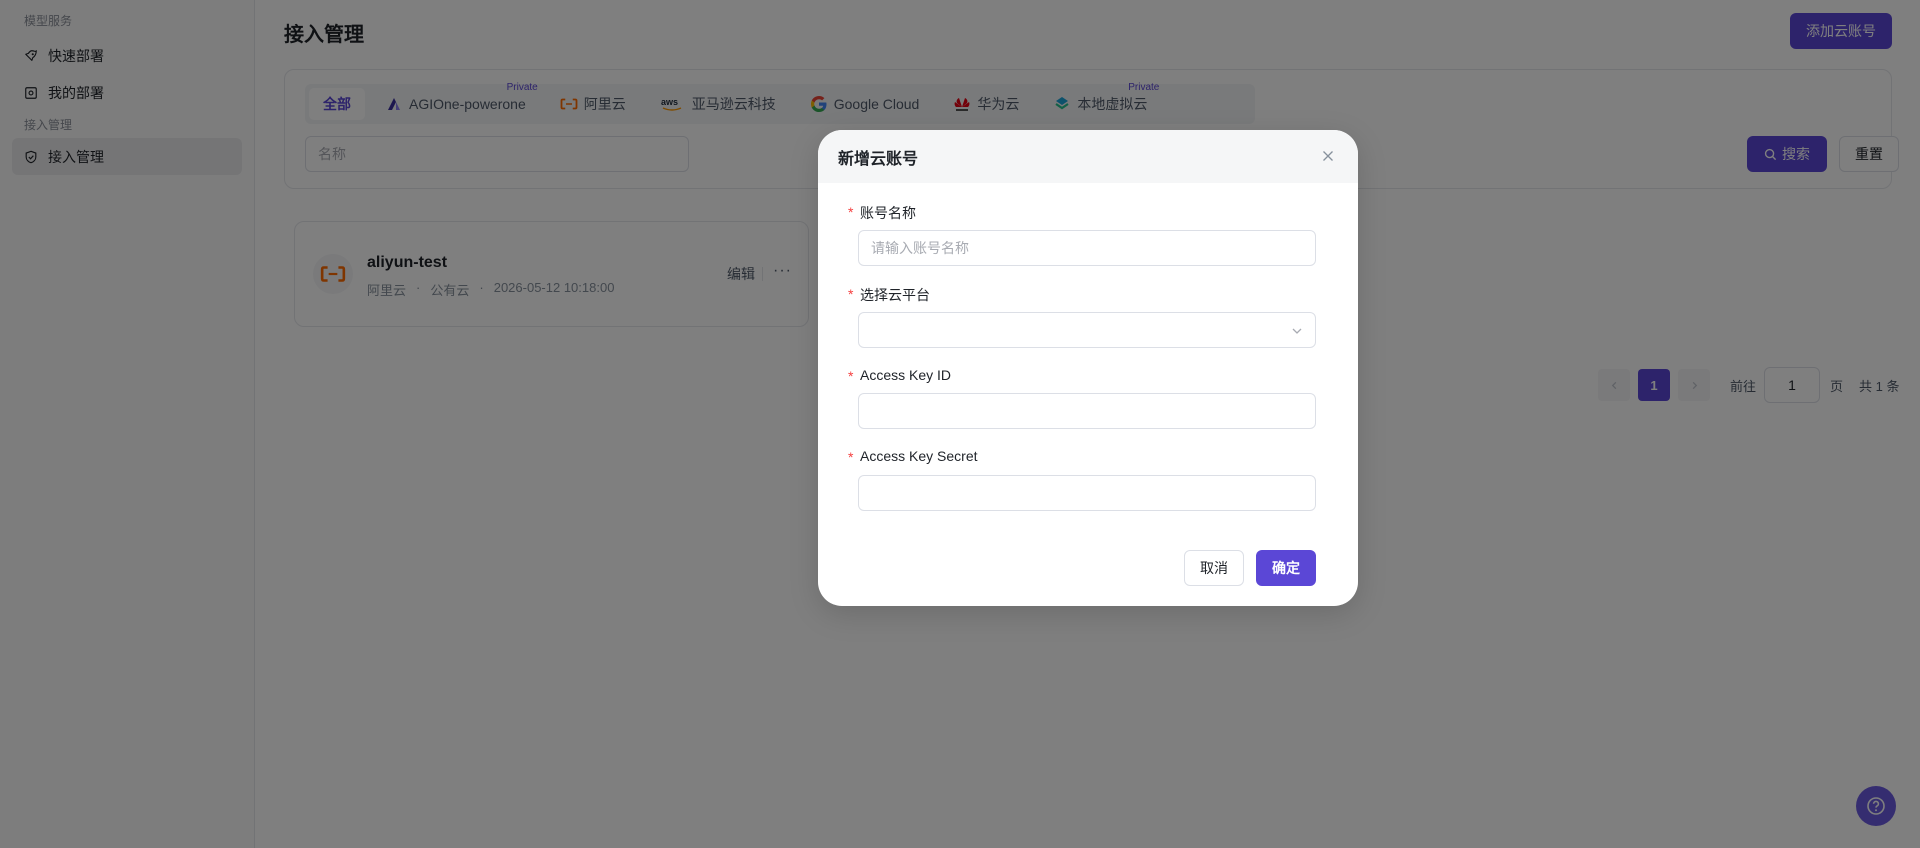 The width and height of the screenshot is (1920, 848). Describe the element at coordinates (895, 295) in the screenshot. I see `field-label-text: 选择云平台` at that location.